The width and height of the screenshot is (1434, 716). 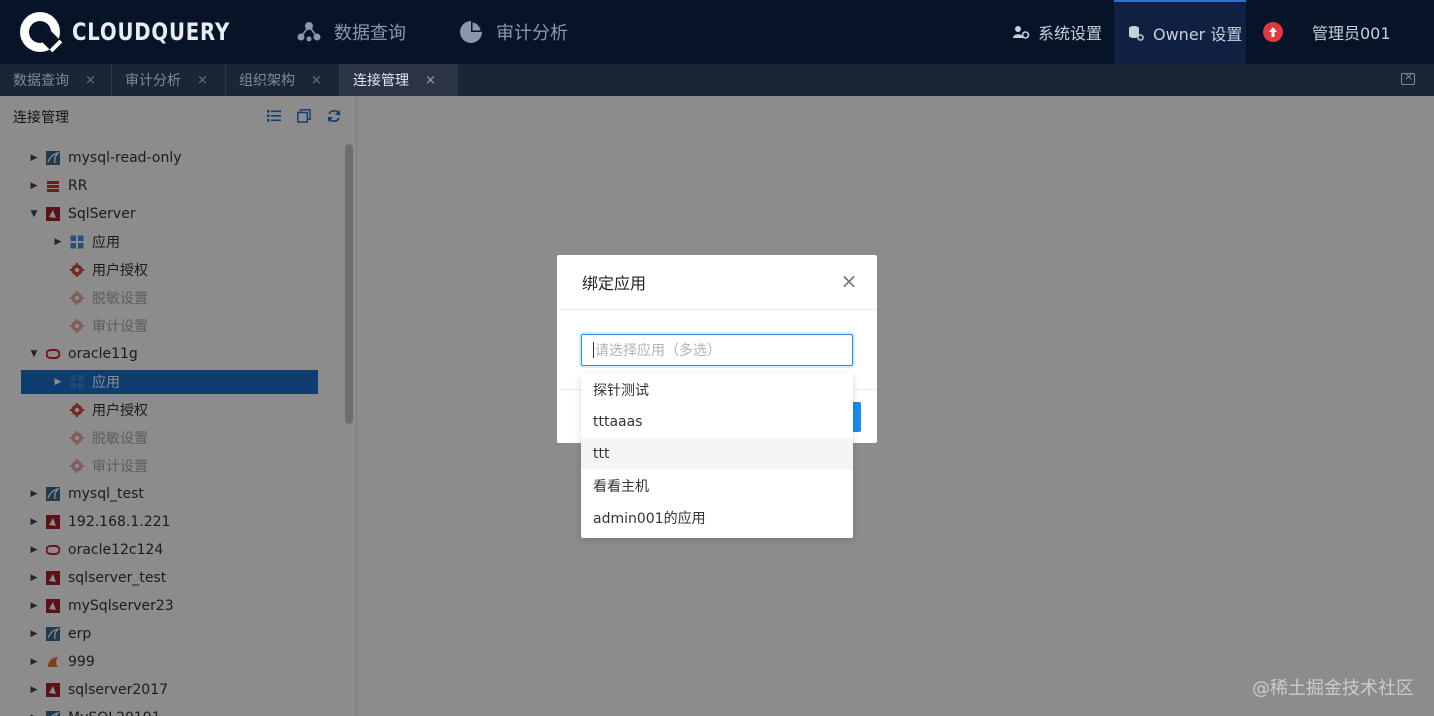 I want to click on dropdown-option: admin001的应用, so click(x=717, y=518).